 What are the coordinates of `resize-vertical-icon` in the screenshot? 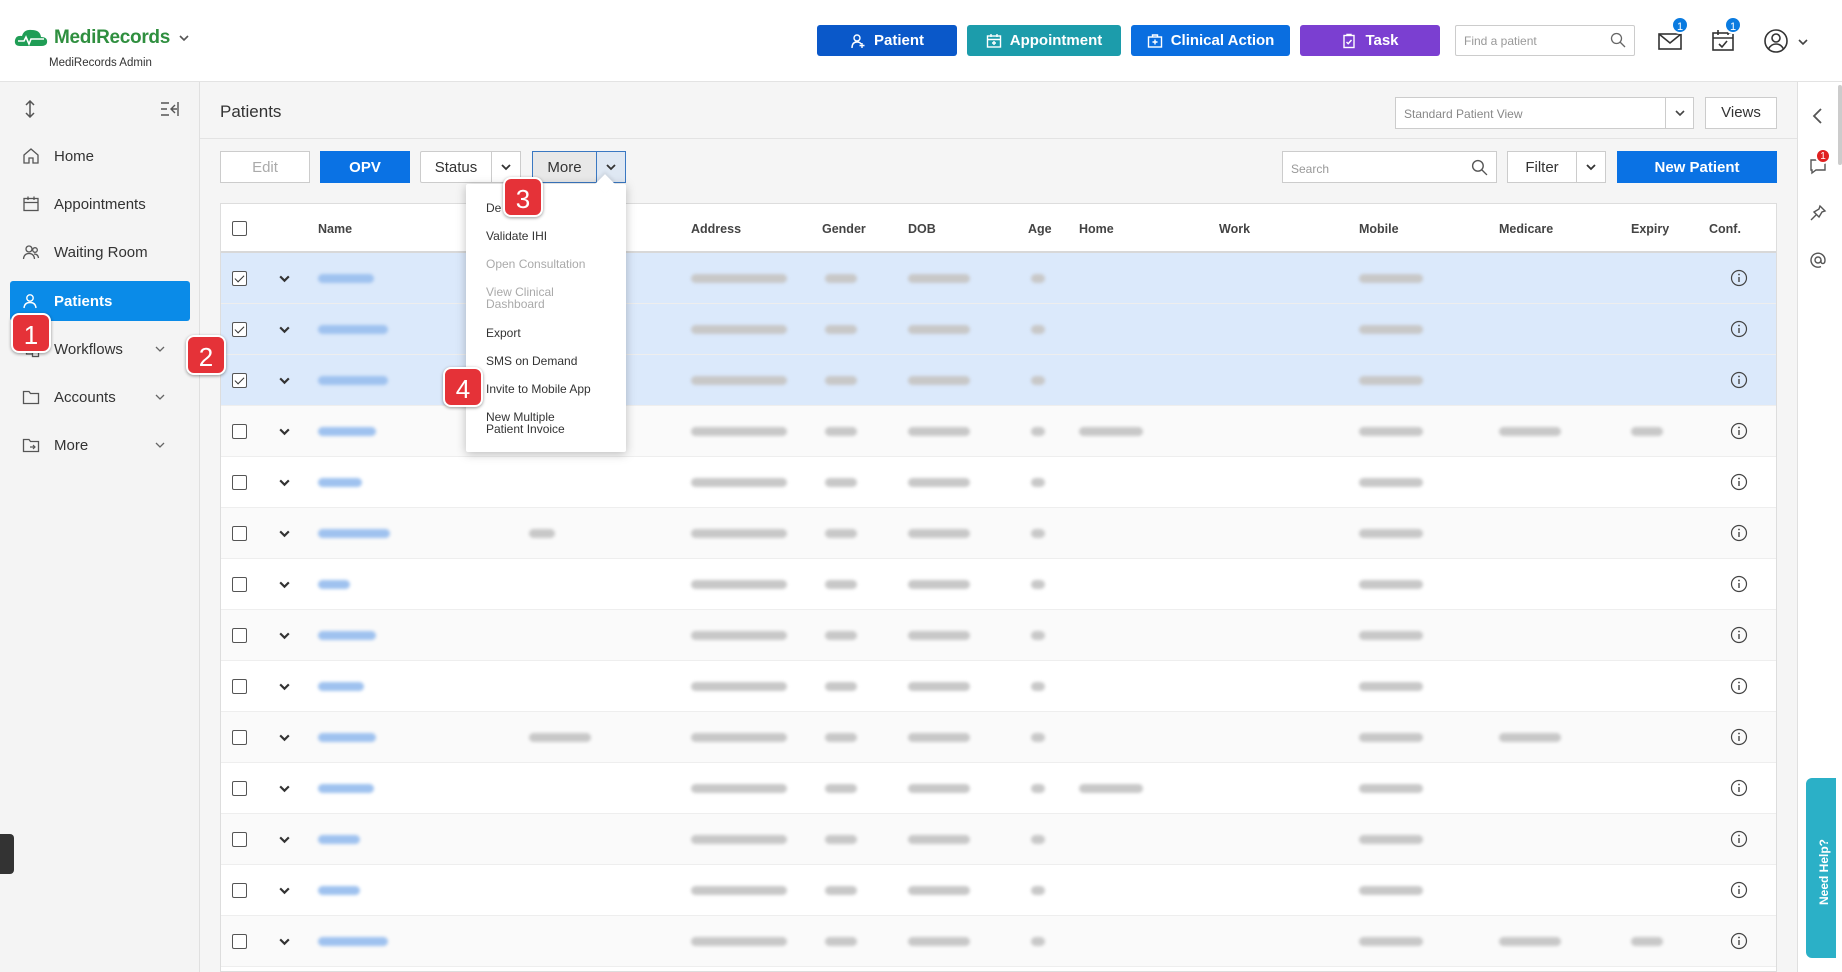 It's located at (30, 109).